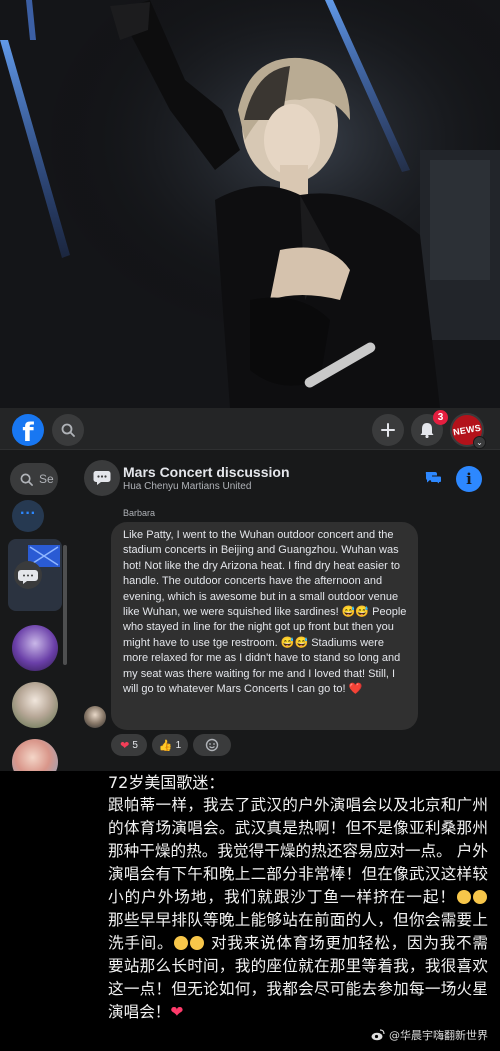 The height and width of the screenshot is (1051, 500). Describe the element at coordinates (46, 479) in the screenshot. I see `search-placeholder: Se` at that location.